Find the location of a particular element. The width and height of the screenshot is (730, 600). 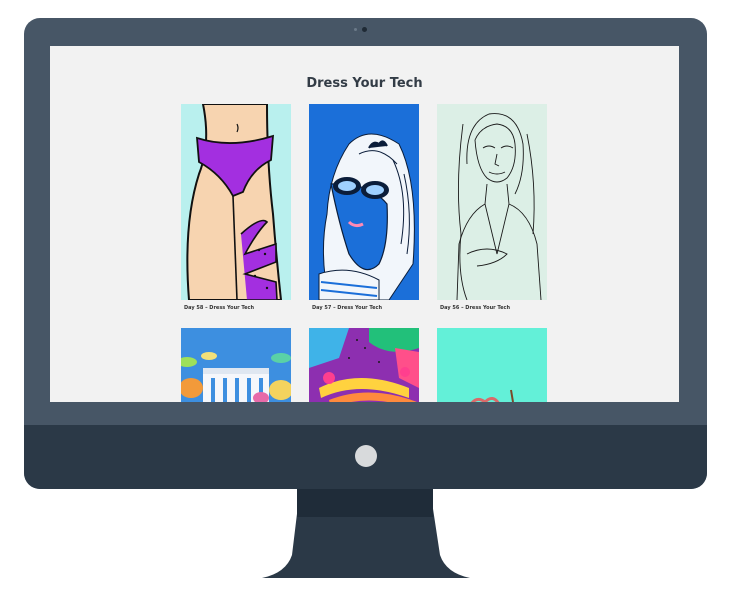

power-button is located at coordinates (366, 456).